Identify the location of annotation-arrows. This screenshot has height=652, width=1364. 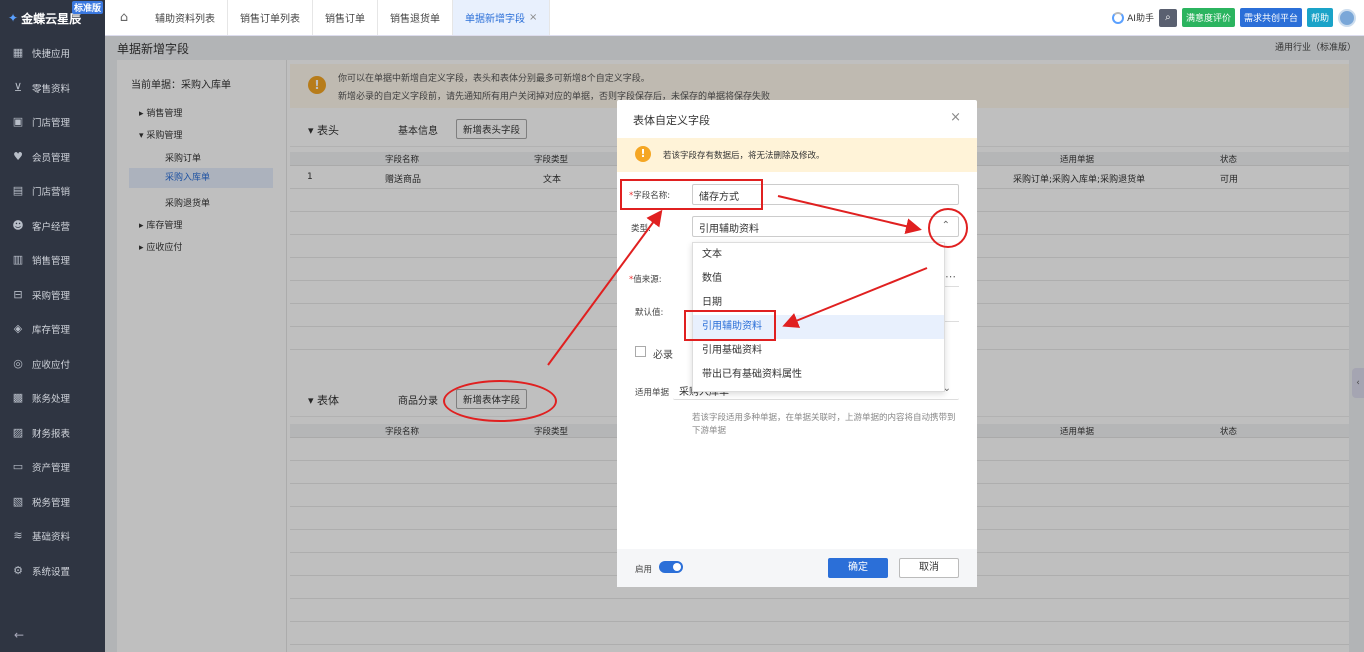
(737, 280).